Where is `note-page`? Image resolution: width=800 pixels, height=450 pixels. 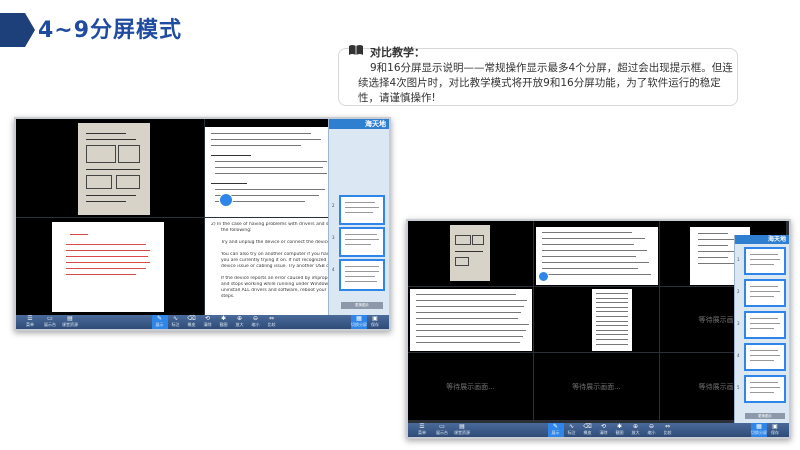
note-page is located at coordinates (108, 267).